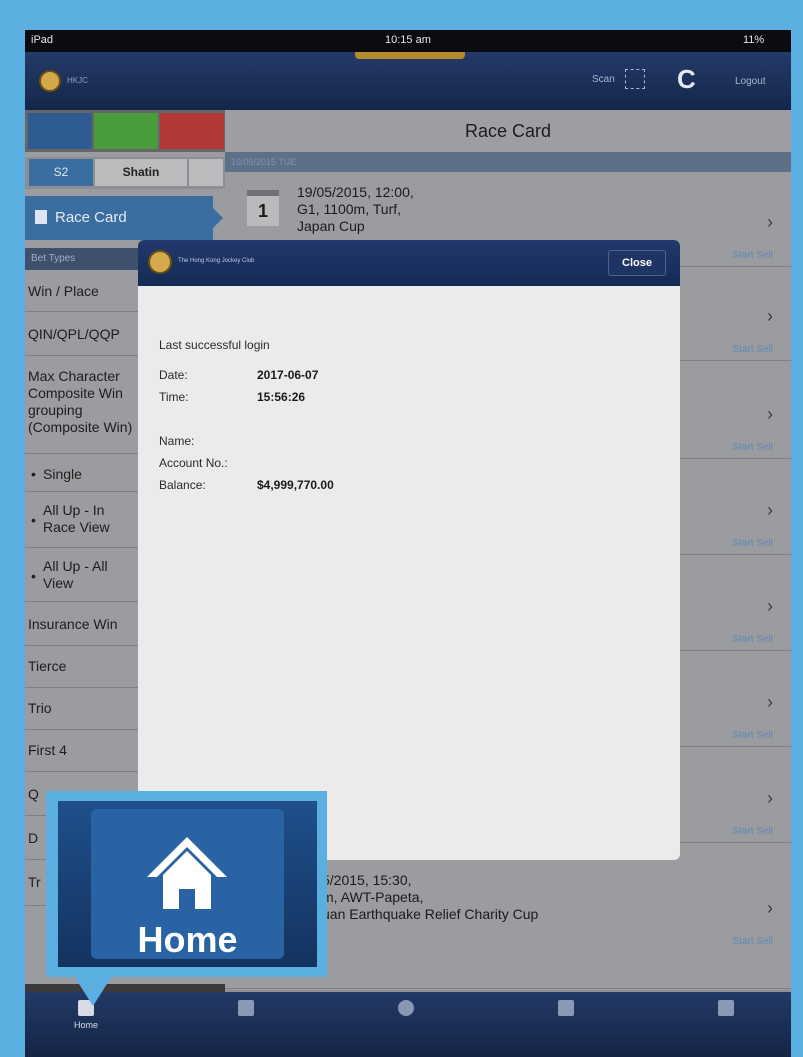  I want to click on brand-label: HKJC, so click(77, 80).